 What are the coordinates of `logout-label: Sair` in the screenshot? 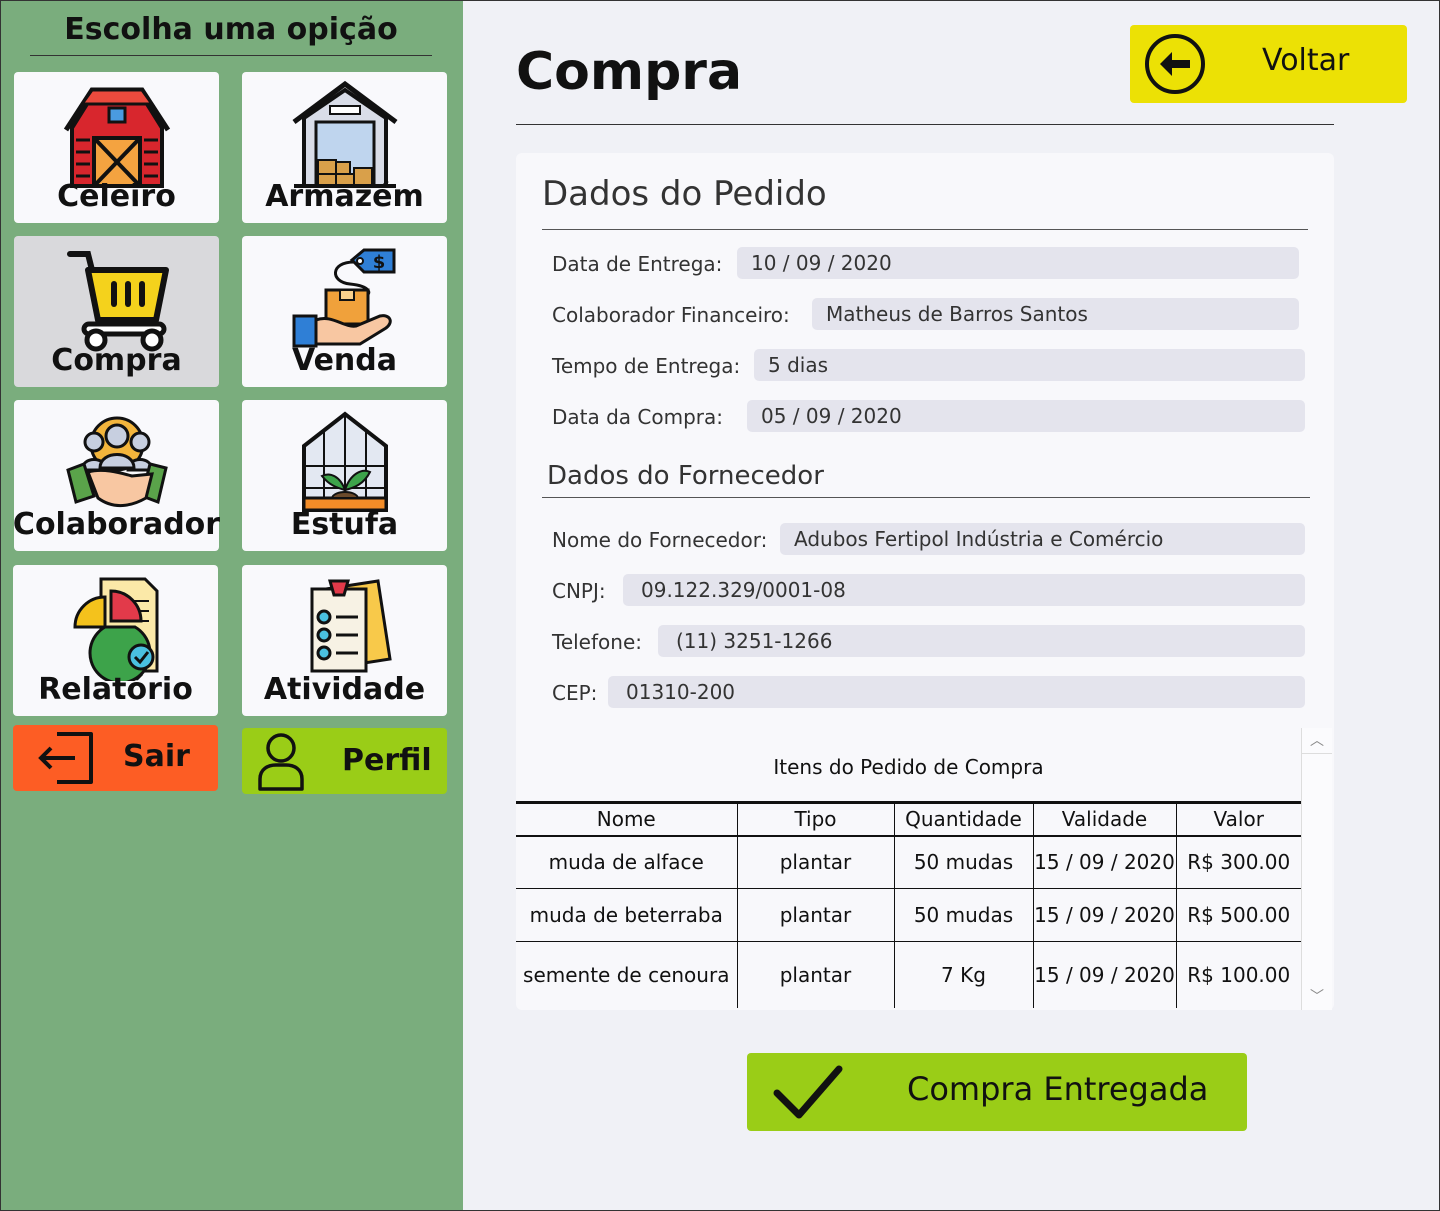 It's located at (156, 756).